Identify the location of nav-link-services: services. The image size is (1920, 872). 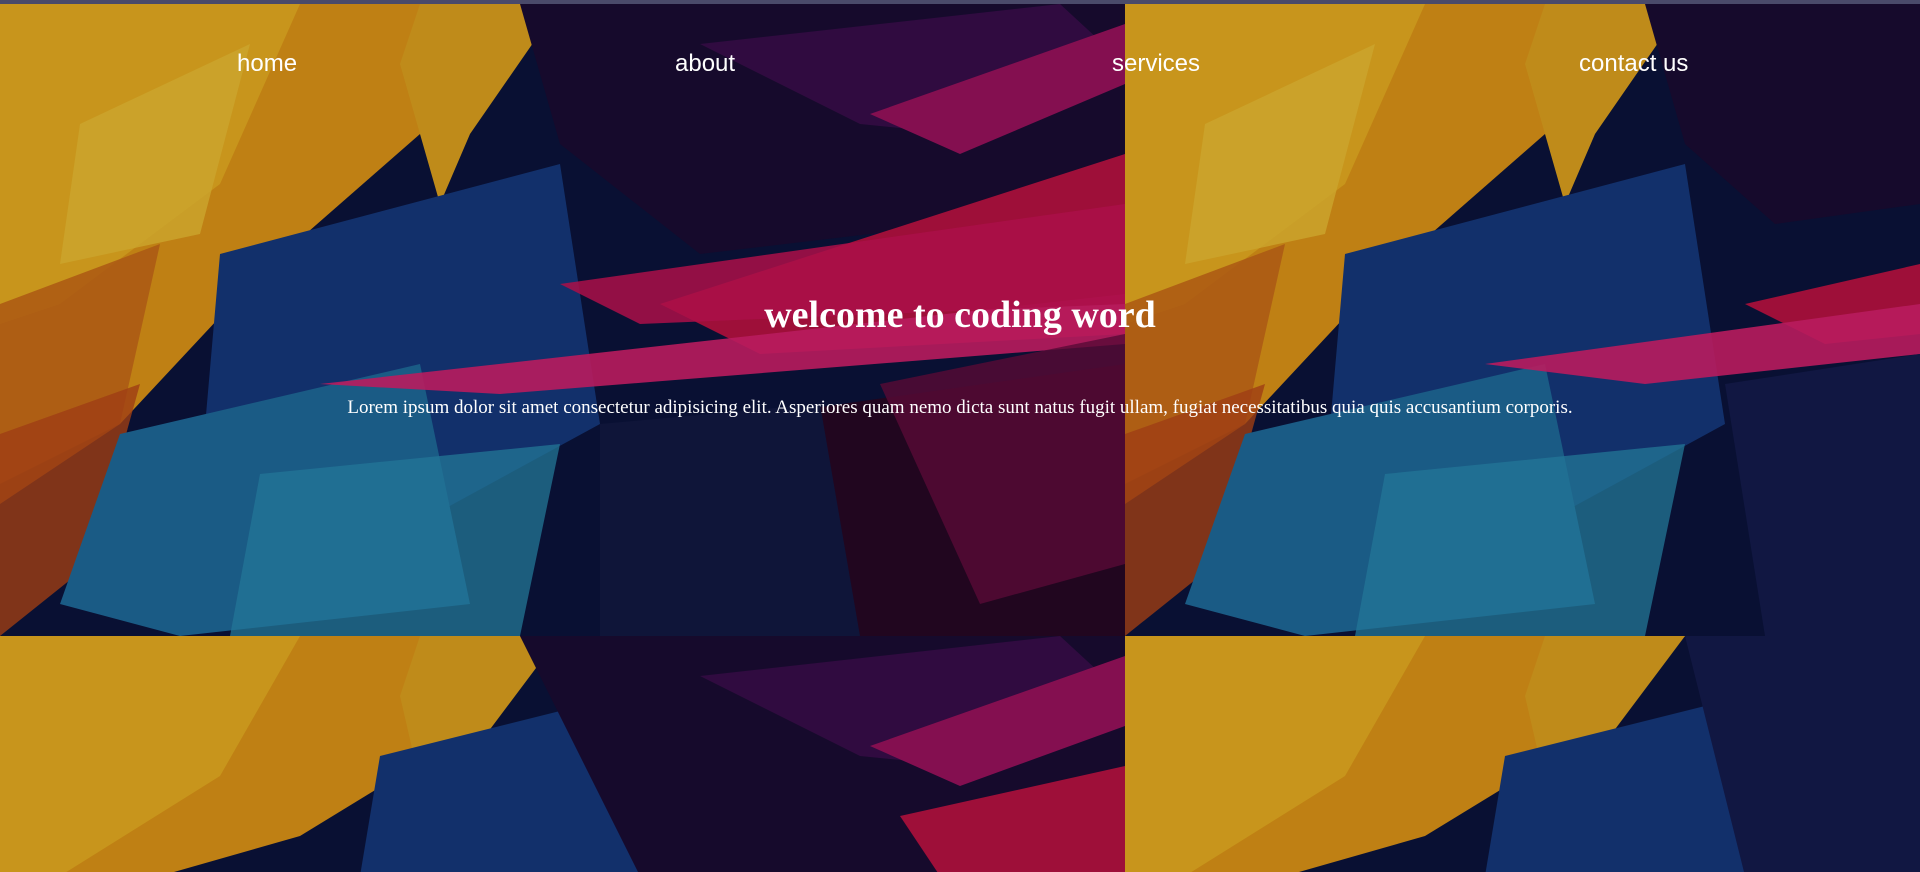
(1156, 64).